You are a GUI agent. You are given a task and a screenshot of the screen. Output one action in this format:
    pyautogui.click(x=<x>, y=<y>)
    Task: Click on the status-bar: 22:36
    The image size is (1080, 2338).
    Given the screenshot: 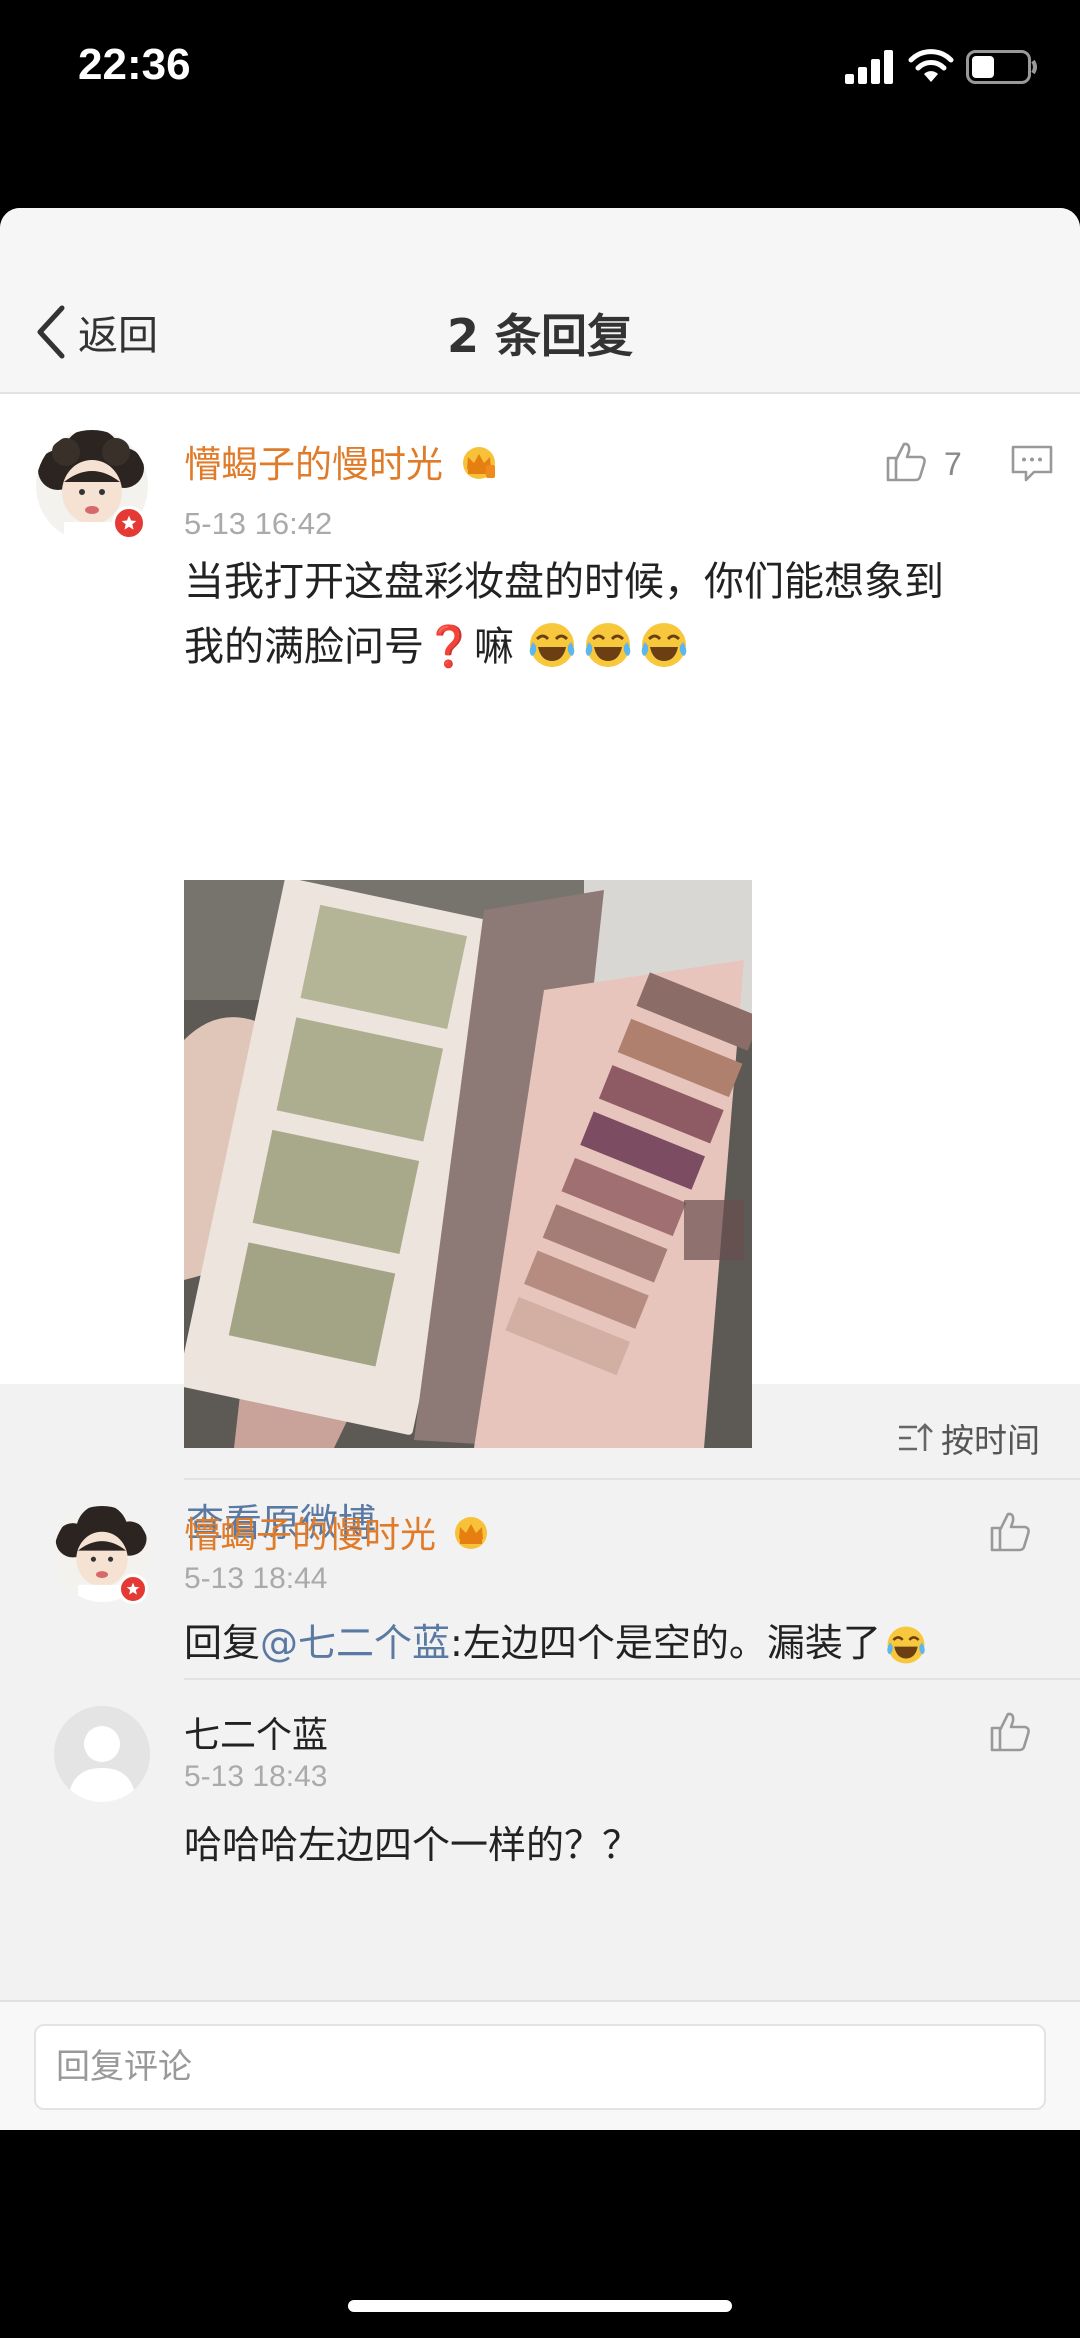 What is the action you would take?
    pyautogui.click(x=540, y=65)
    